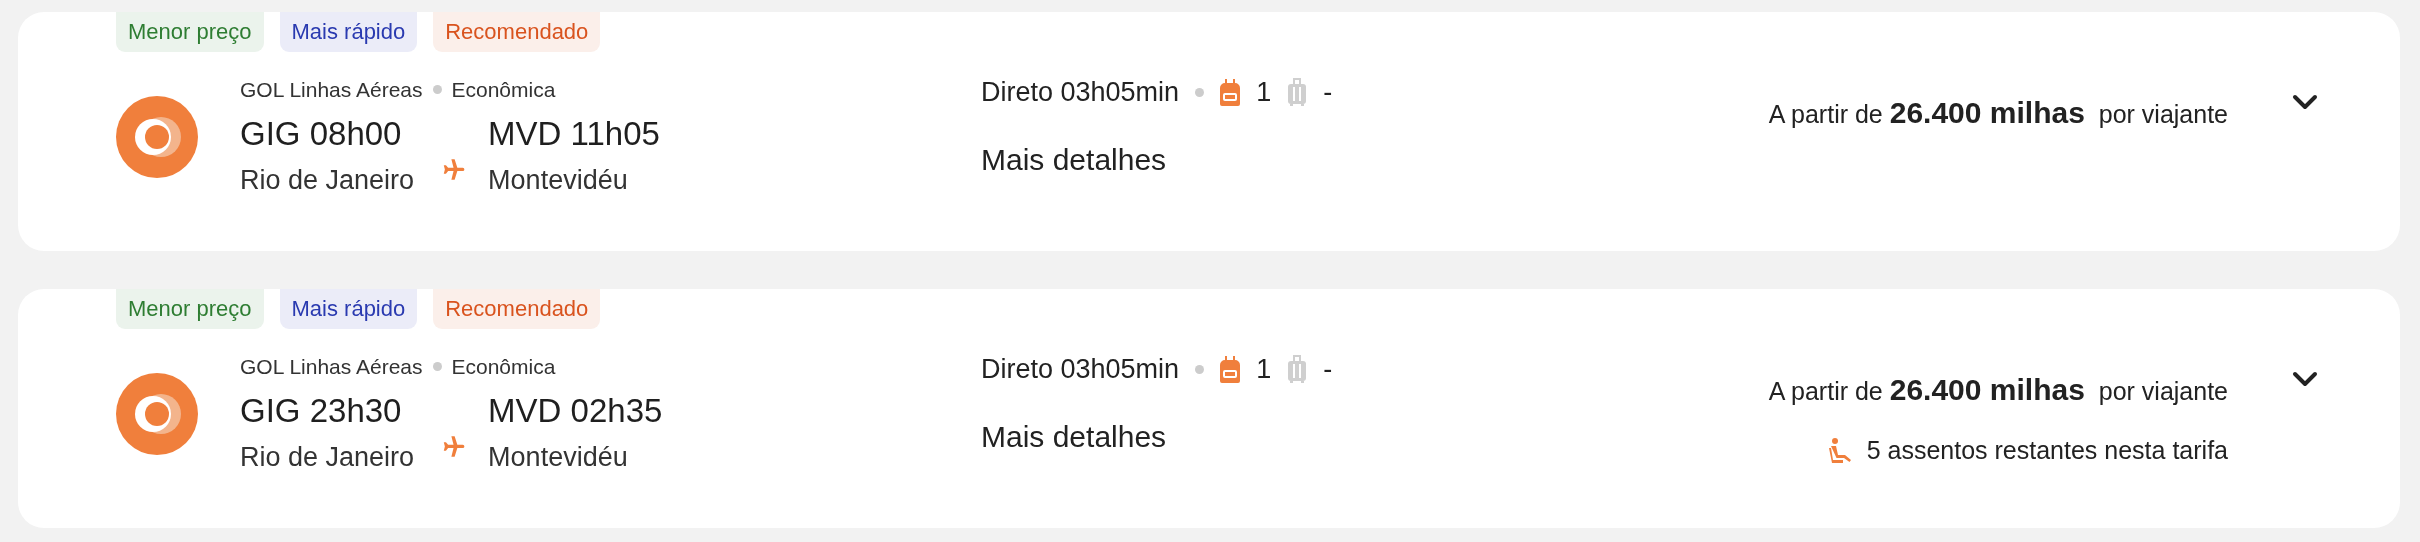  What do you see at coordinates (321, 133) in the screenshot?
I see `departure-time: GIG 08h00` at bounding box center [321, 133].